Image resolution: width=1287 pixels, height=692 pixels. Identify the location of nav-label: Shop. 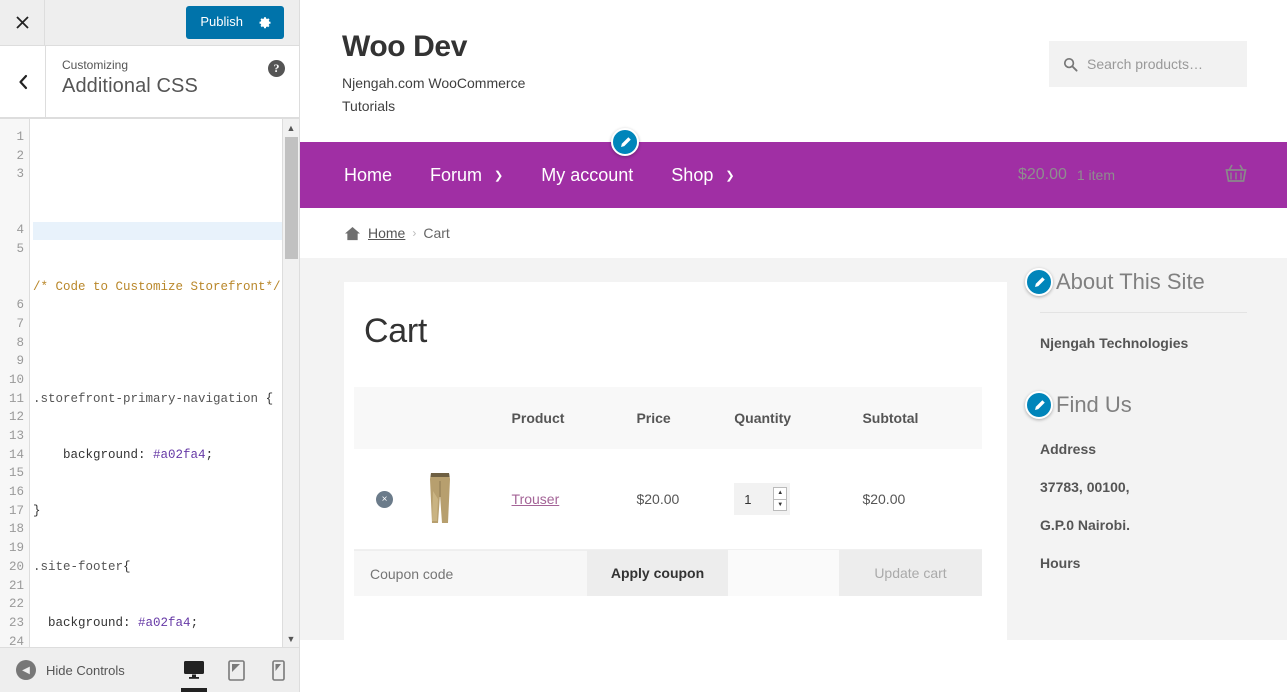
(692, 174).